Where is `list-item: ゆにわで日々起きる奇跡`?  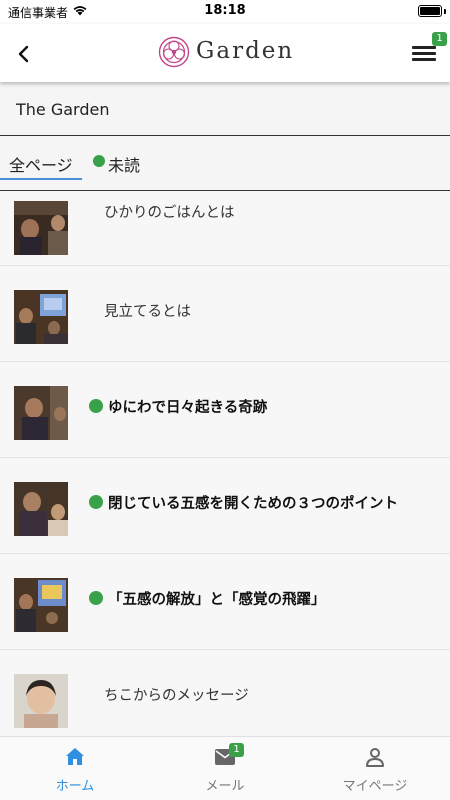
list-item: ゆにわで日々起きる奇跡 is located at coordinates (225, 410).